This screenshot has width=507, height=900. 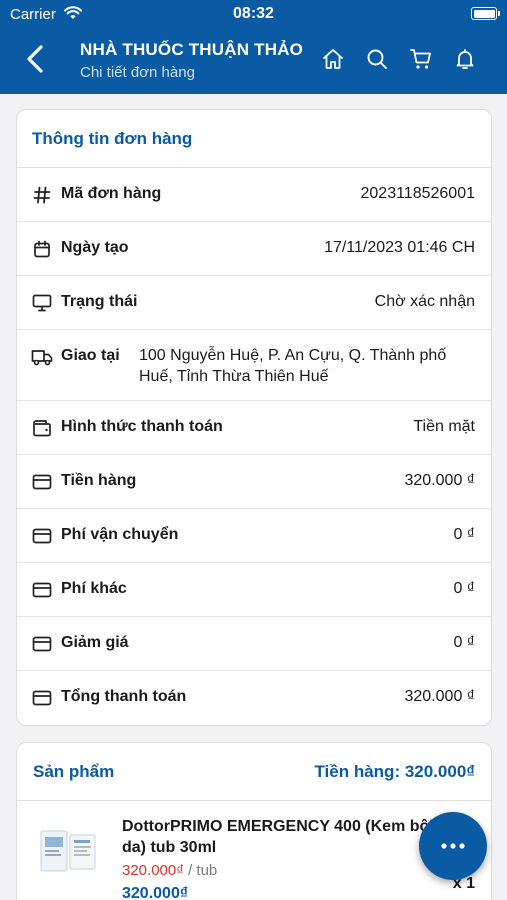 What do you see at coordinates (42, 303) in the screenshot?
I see `monitor-icon` at bounding box center [42, 303].